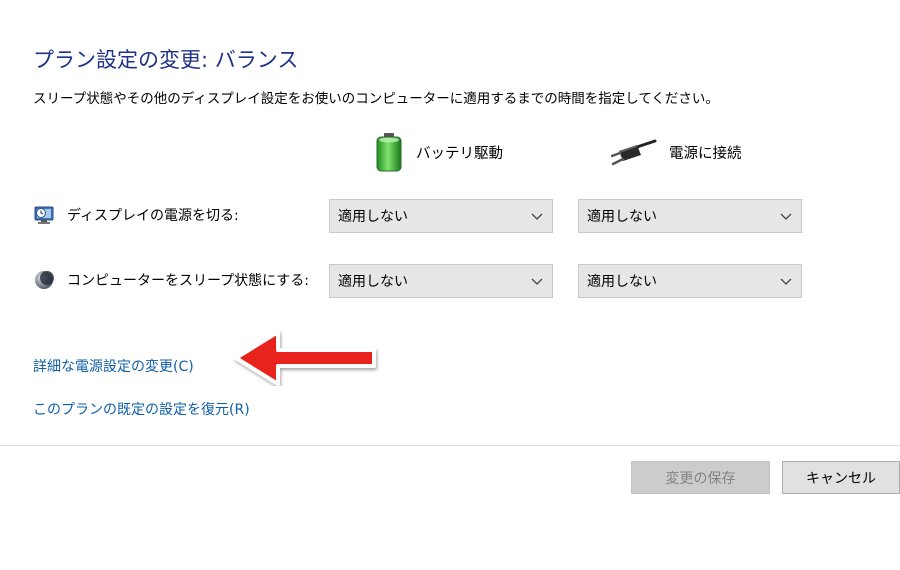 The width and height of the screenshot is (900, 570). I want to click on sleep-battery-select: 適用しない, so click(441, 281).